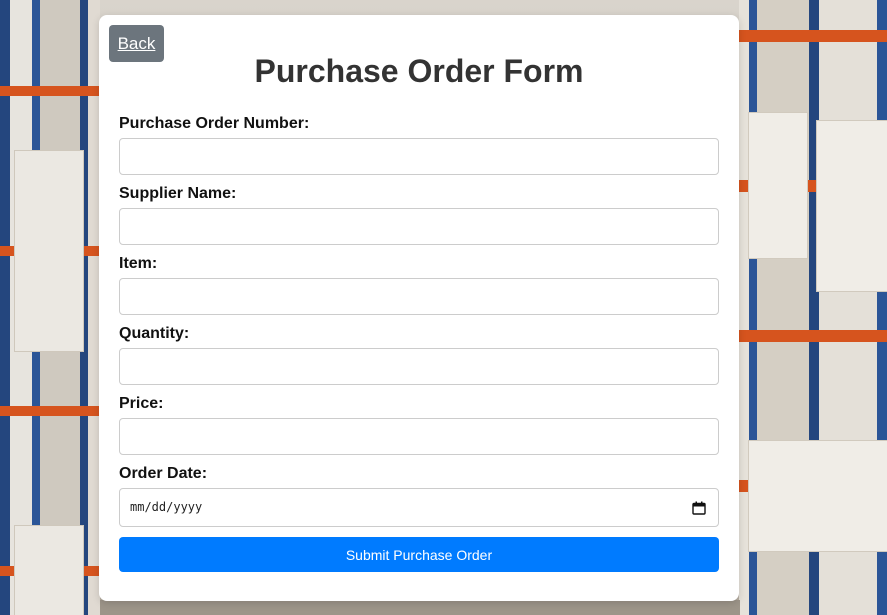 The height and width of the screenshot is (615, 887). Describe the element at coordinates (166, 507) in the screenshot. I see `date-placeholder: mm/dd/yyyy` at that location.